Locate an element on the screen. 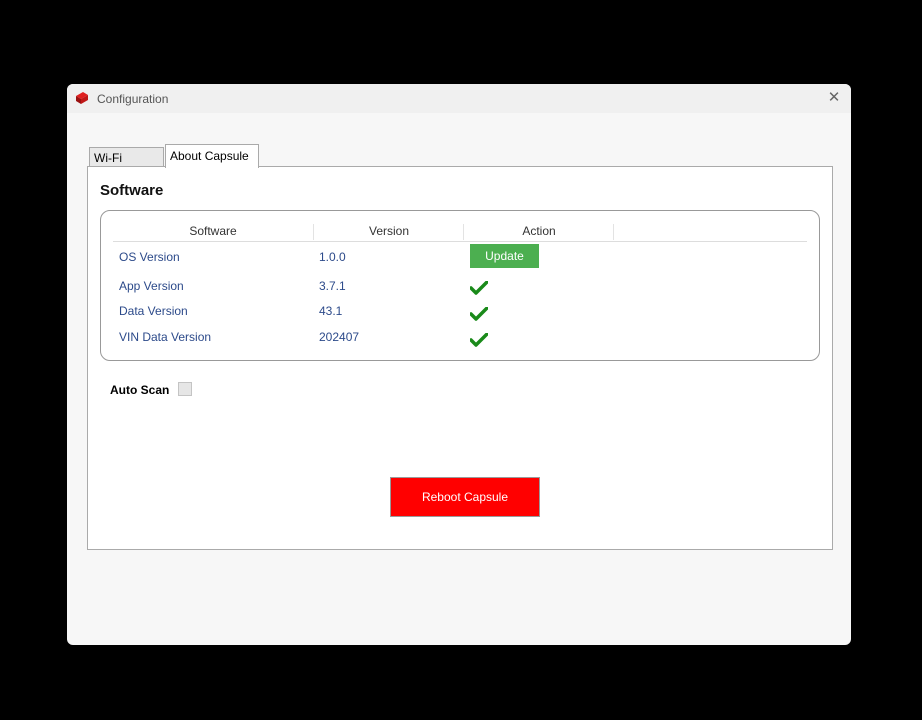  tab-about-capsule: About Capsule is located at coordinates (212, 156).